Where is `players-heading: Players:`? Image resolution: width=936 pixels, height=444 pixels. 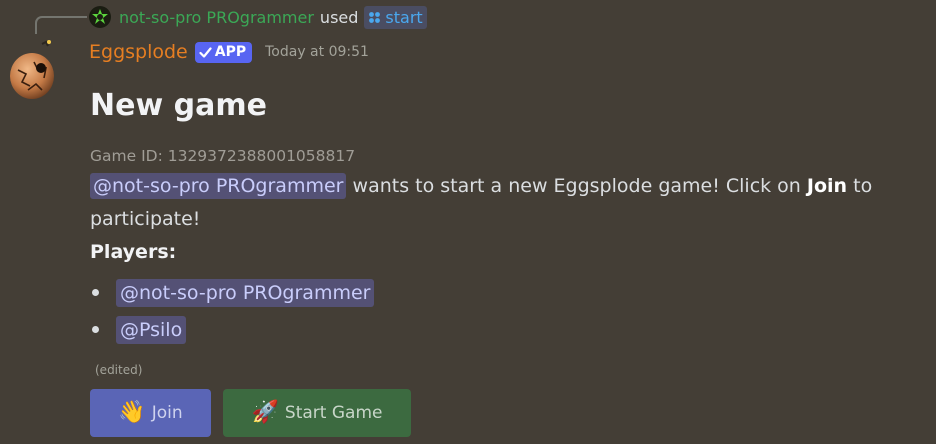
players-heading: Players: is located at coordinates (133, 252).